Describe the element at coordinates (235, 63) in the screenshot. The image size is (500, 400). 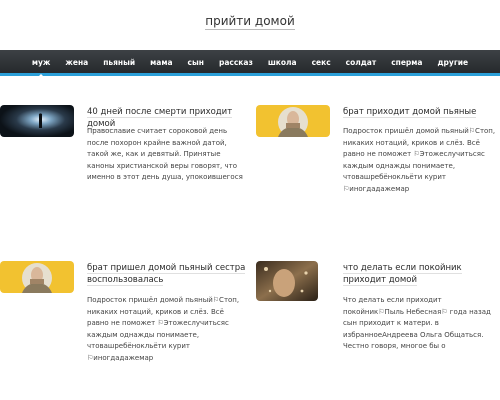
I see `nav-item-rasskaz: рассказ` at that location.